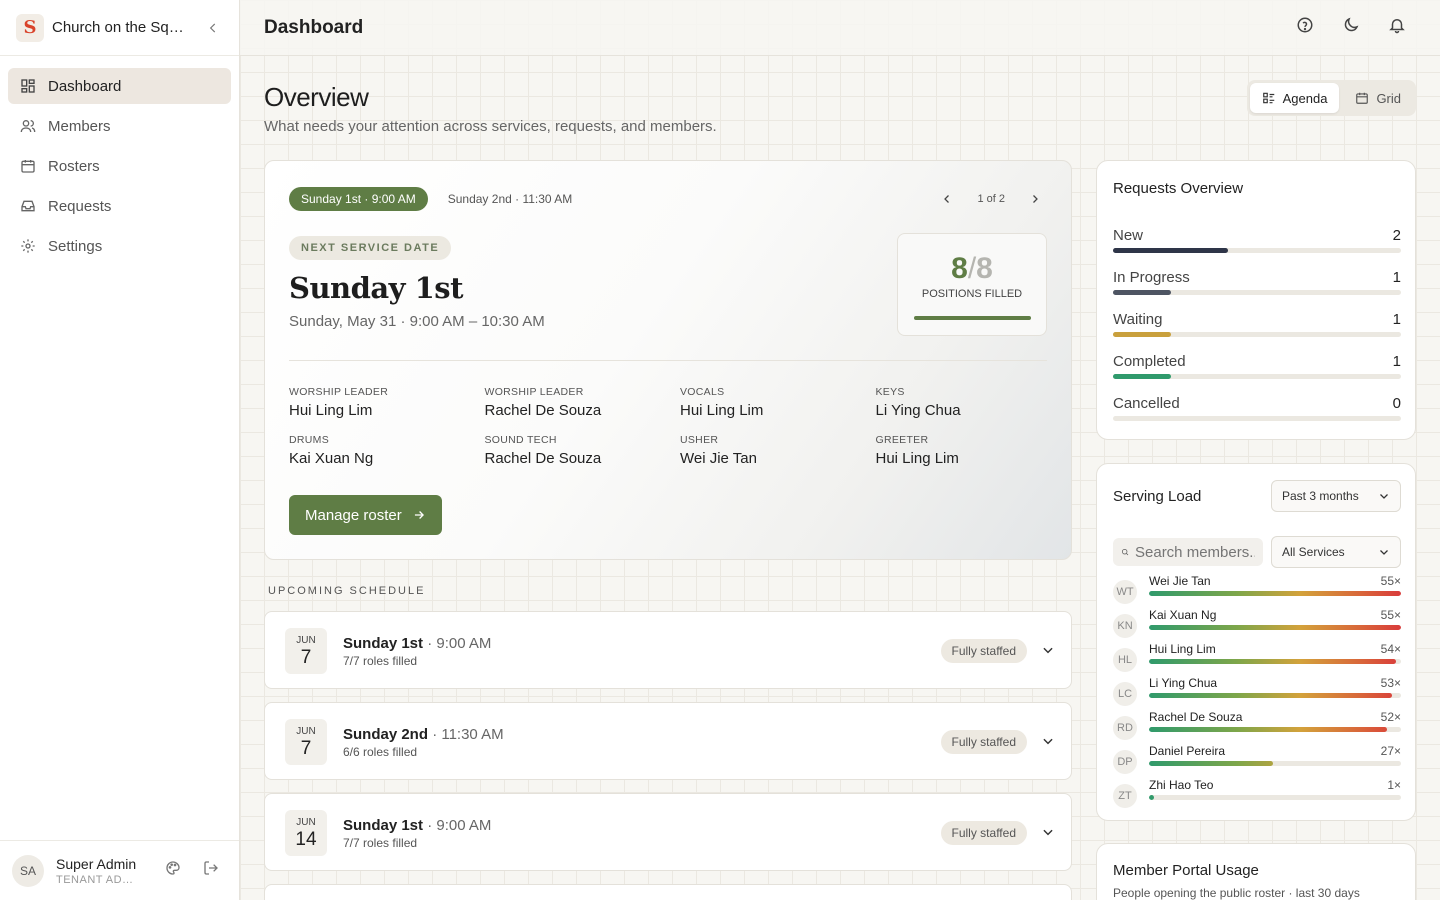 The image size is (1440, 900). I want to click on collapse-sidebar-button, so click(213, 28).